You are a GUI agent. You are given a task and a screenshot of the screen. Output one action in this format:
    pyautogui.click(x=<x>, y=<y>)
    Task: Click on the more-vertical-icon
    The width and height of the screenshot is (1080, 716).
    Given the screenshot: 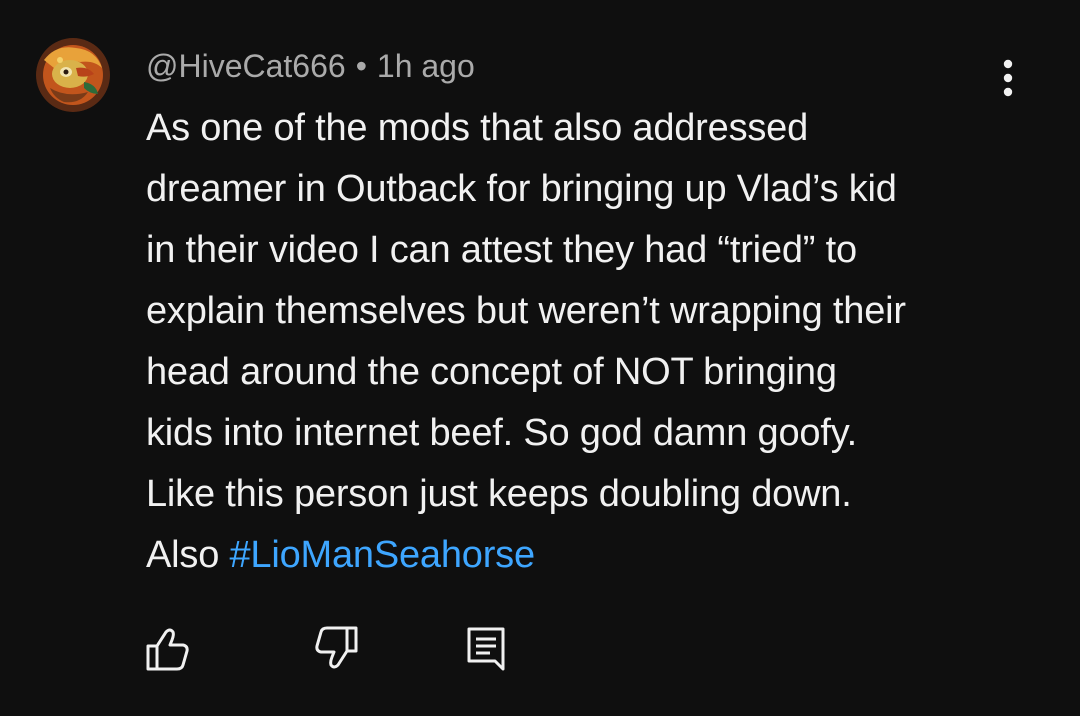 What is the action you would take?
    pyautogui.click(x=1008, y=78)
    